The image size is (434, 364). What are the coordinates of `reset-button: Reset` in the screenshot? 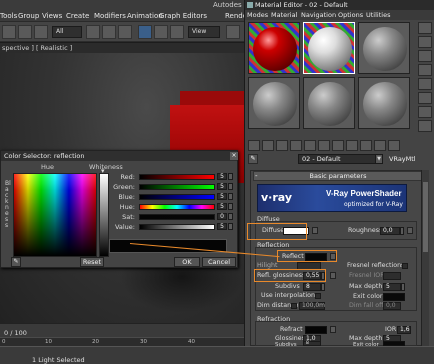 It's located at (92, 262).